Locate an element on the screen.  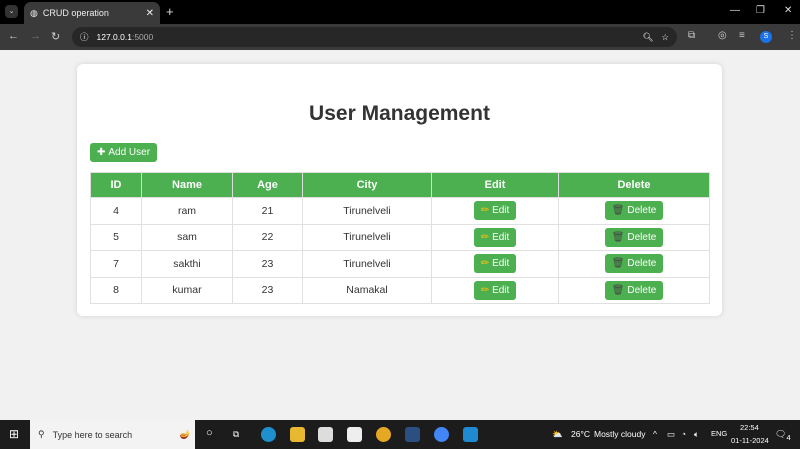
col-delete: Delete is located at coordinates (634, 185).